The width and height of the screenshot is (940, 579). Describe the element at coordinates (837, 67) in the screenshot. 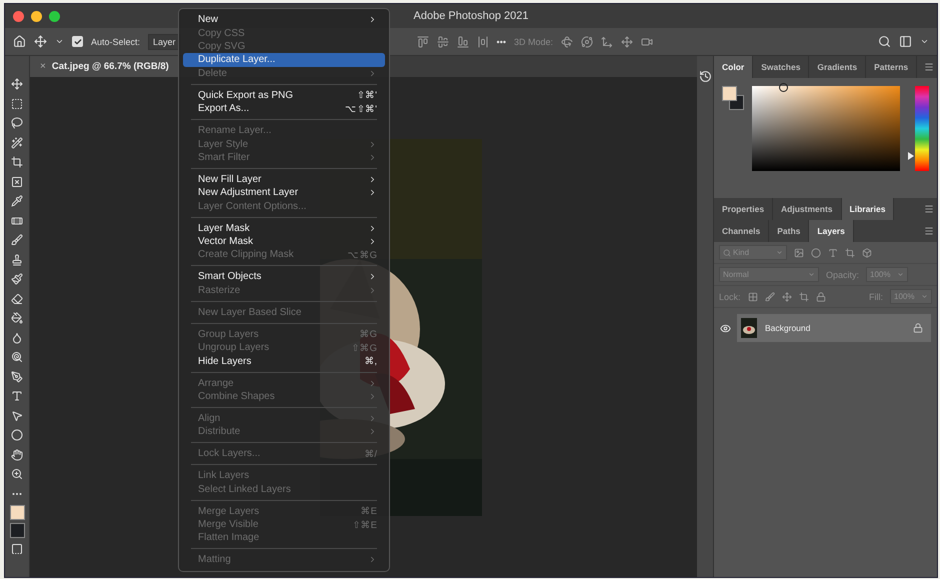

I see `panel-tab: Gradients` at that location.